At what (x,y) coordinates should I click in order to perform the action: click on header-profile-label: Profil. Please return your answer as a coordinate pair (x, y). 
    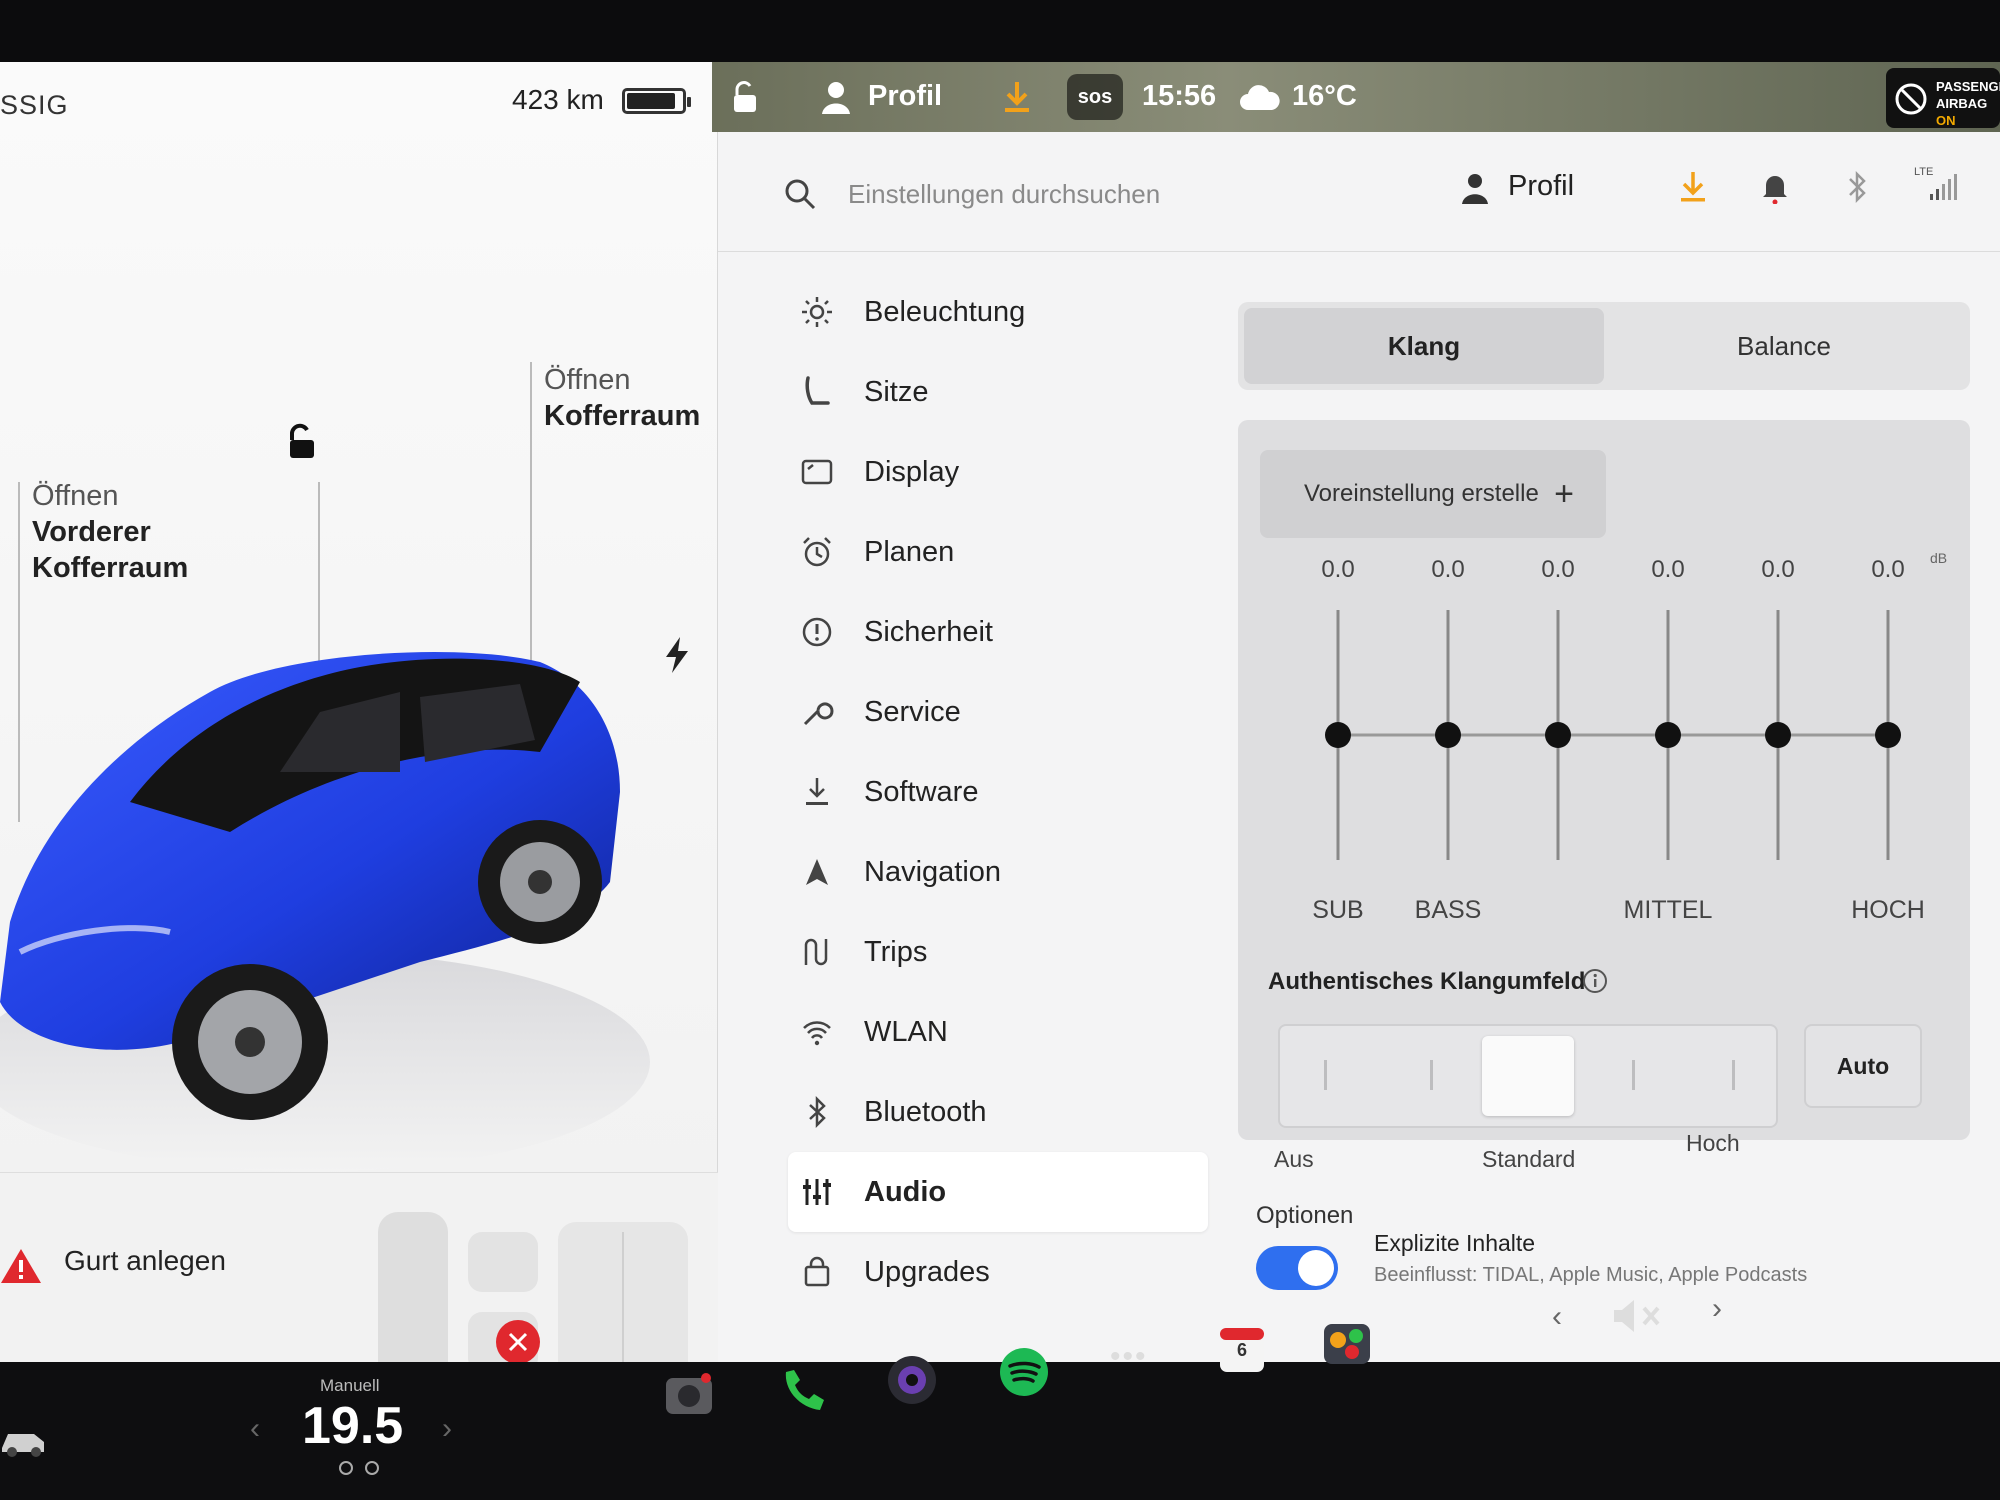
    Looking at the image, I should click on (1541, 186).